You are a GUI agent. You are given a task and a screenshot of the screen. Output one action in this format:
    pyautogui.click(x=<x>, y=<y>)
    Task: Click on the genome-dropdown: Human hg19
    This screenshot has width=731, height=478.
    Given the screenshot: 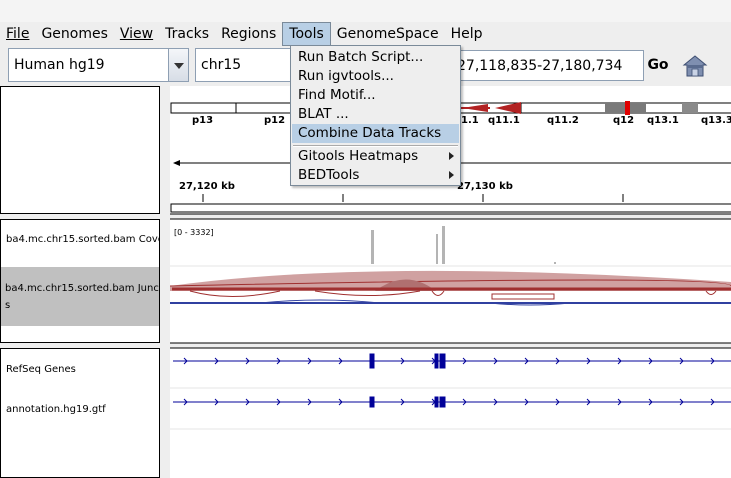 What is the action you would take?
    pyautogui.click(x=98, y=65)
    